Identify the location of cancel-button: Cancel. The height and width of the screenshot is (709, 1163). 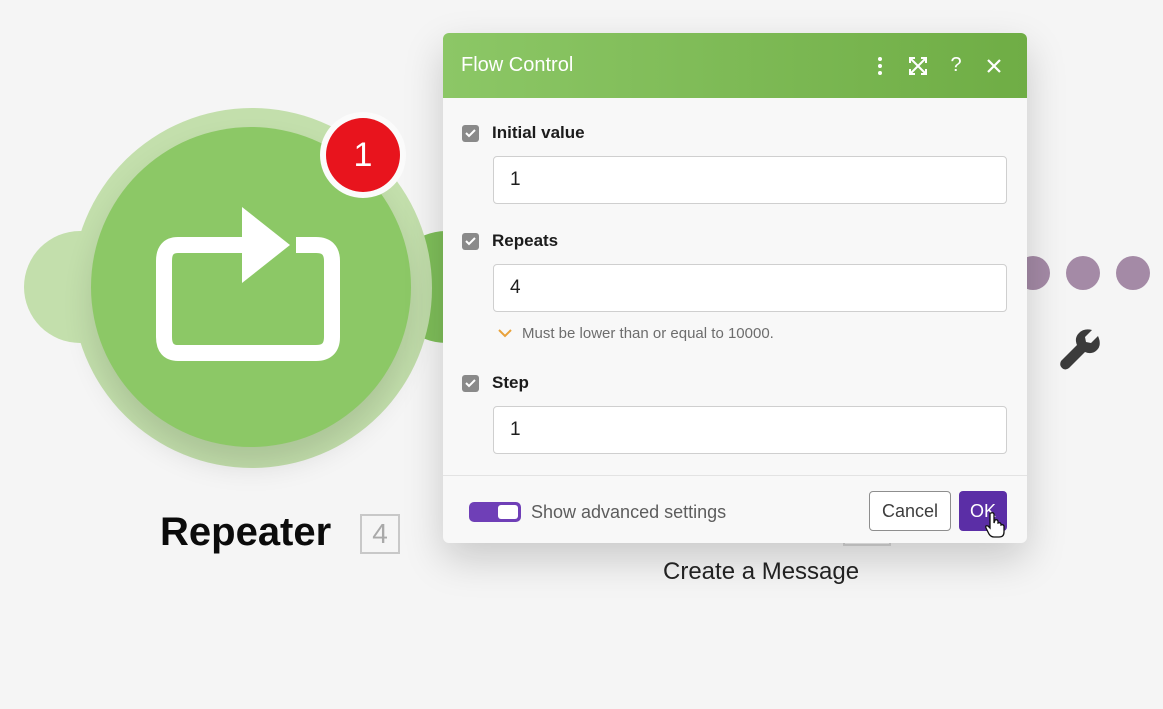
(910, 511).